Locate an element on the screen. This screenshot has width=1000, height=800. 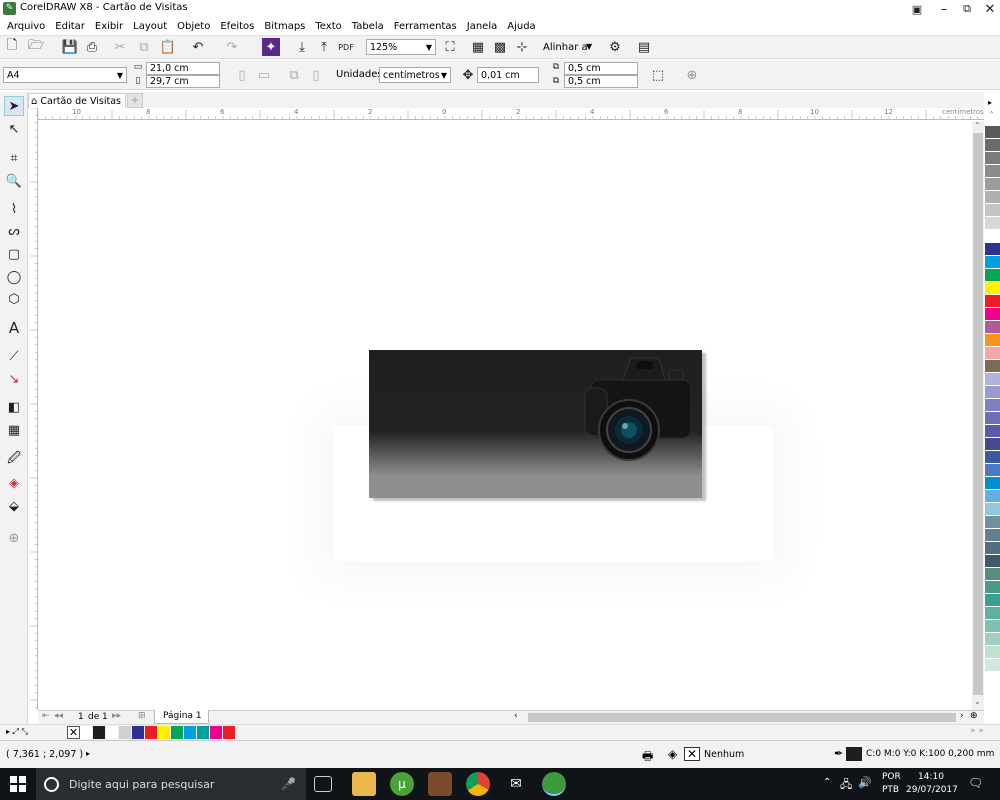
copy-icon: ⧉ is located at coordinates (144, 47).